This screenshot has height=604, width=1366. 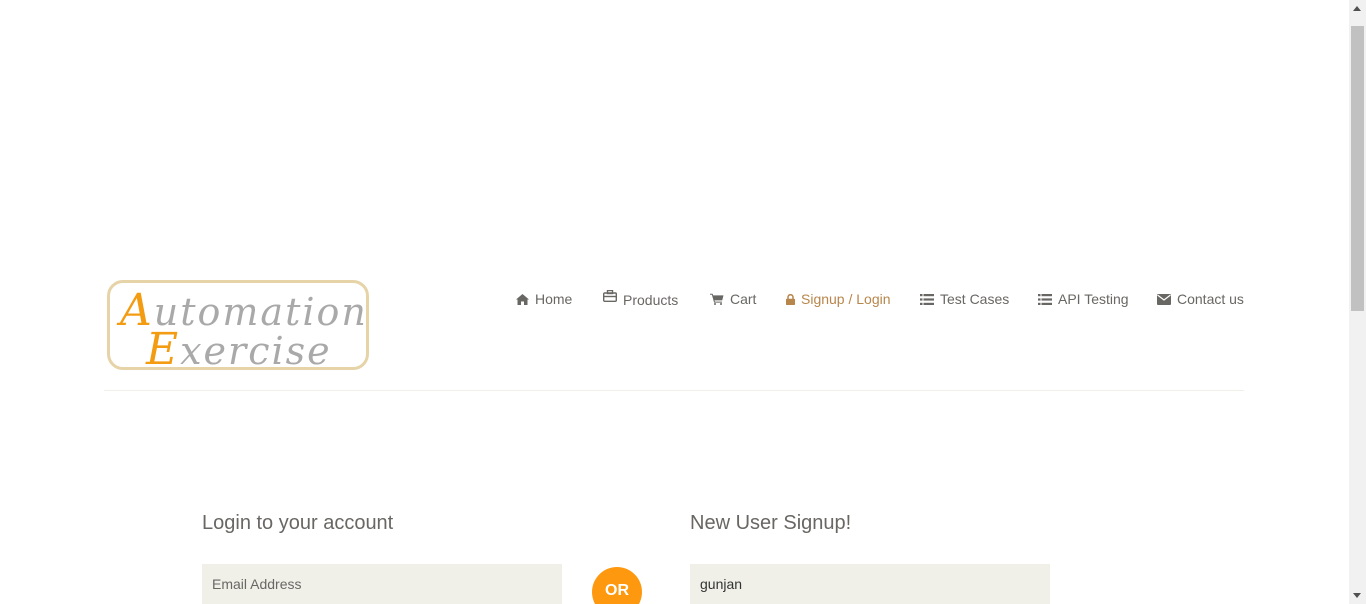 I want to click on logo-line-2: Exercise, so click(x=239, y=349).